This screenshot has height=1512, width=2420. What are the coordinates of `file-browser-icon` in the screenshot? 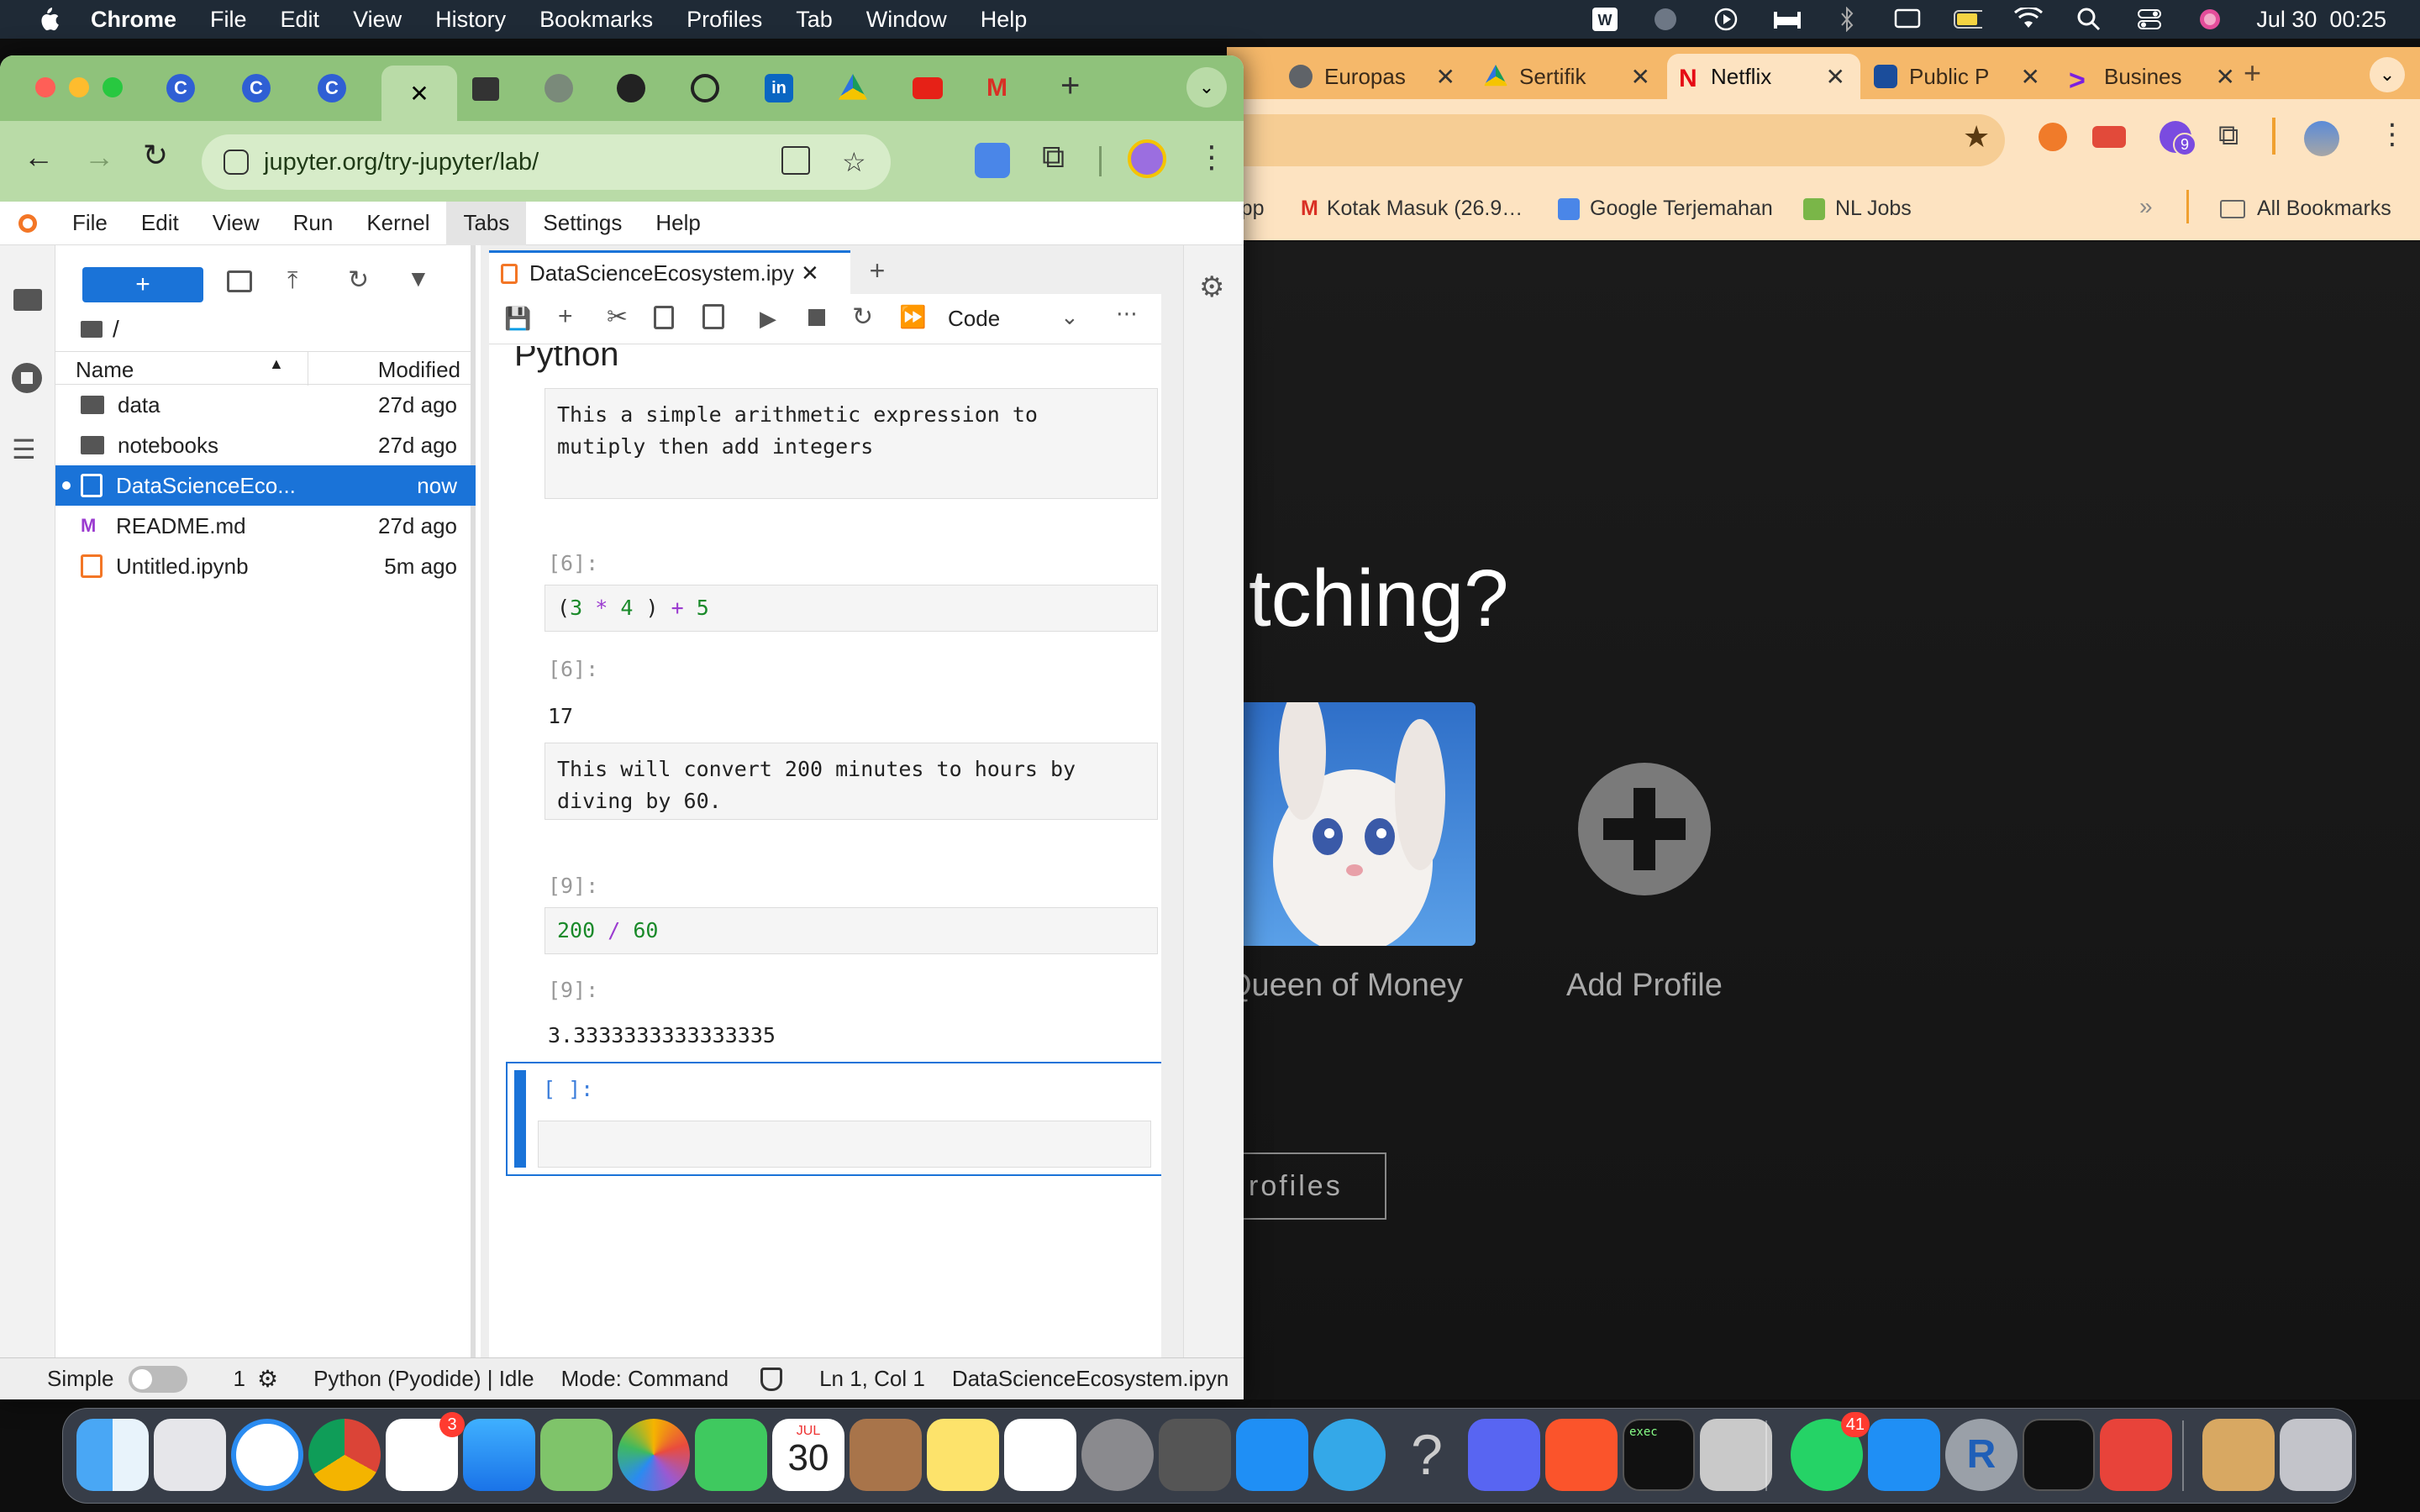 It's located at (27, 300).